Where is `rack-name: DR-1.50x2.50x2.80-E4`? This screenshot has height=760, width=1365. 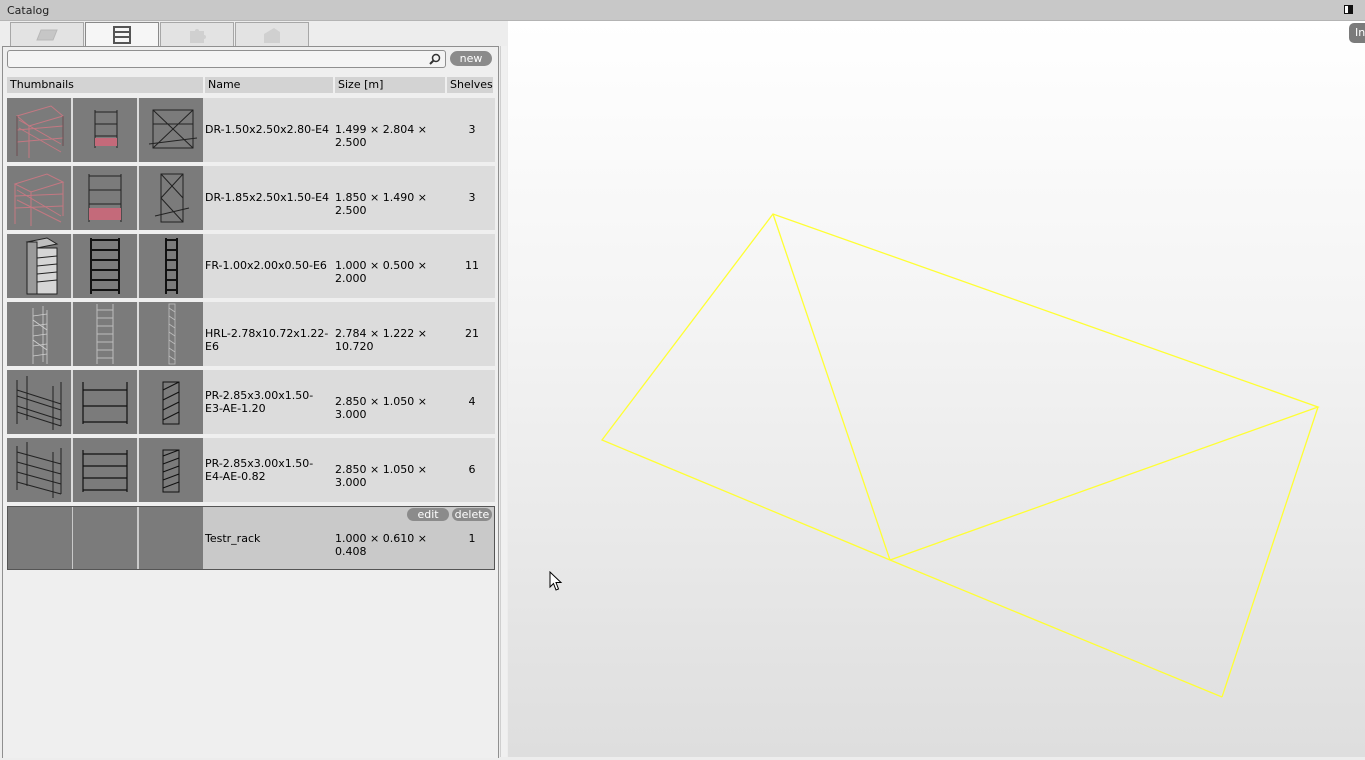
rack-name: DR-1.50x2.50x2.80-E4 is located at coordinates (267, 129).